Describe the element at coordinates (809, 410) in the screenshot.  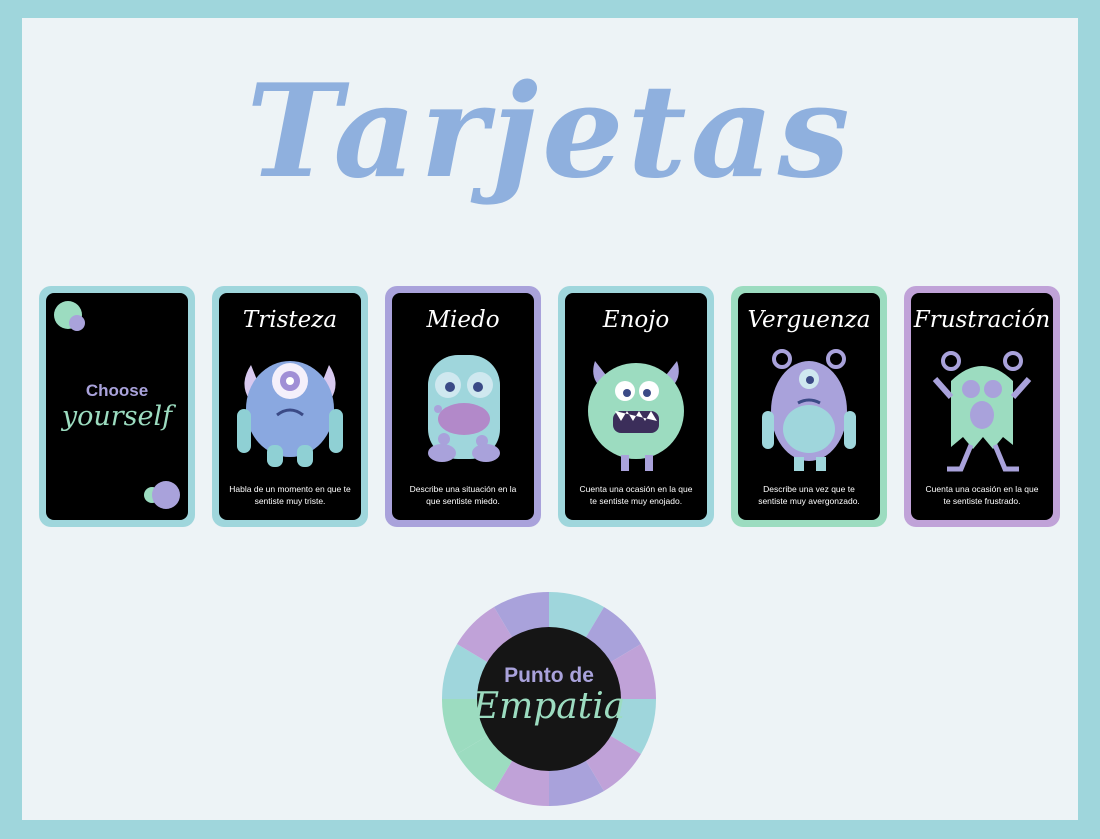
I see `ashamed-monster-icon` at that location.